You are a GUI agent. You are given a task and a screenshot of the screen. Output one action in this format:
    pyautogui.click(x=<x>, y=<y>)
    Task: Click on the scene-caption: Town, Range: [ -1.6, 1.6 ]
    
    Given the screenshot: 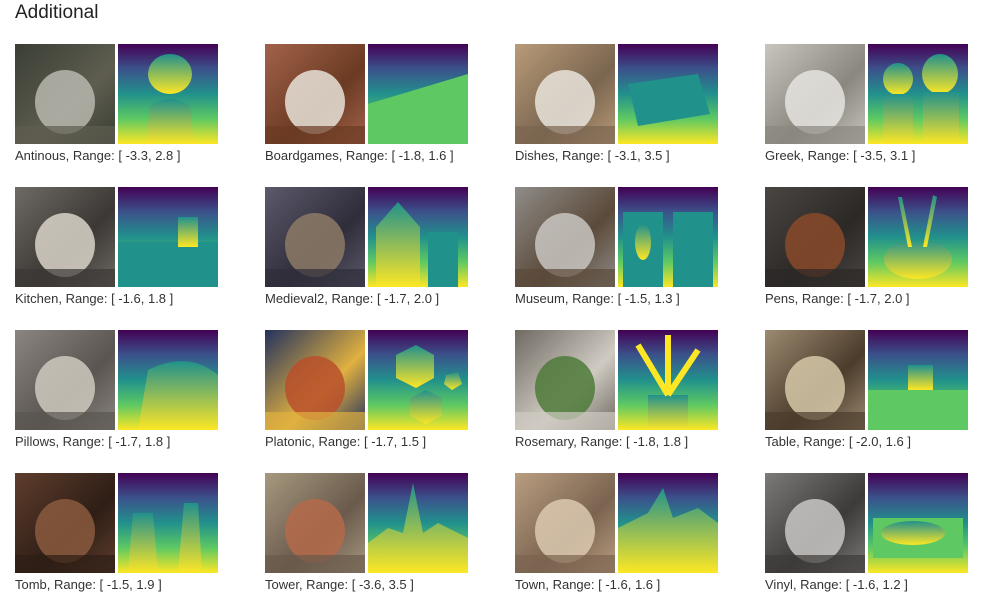 What is the action you would take?
    pyautogui.click(x=588, y=584)
    